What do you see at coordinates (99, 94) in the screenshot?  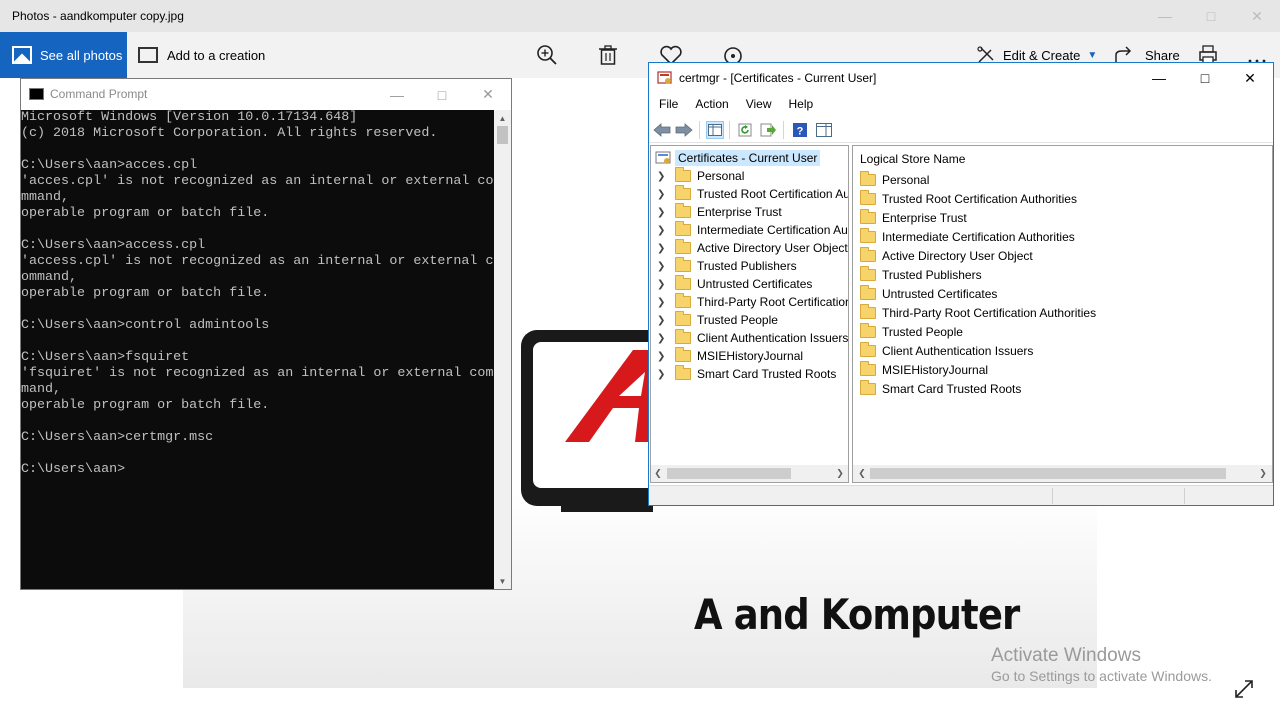 I see `cmd-window-title: Command Prompt` at bounding box center [99, 94].